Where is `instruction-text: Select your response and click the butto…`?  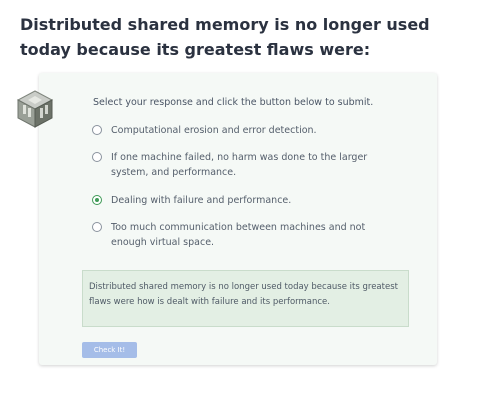
instruction-text: Select your response and click the butto… is located at coordinates (233, 102).